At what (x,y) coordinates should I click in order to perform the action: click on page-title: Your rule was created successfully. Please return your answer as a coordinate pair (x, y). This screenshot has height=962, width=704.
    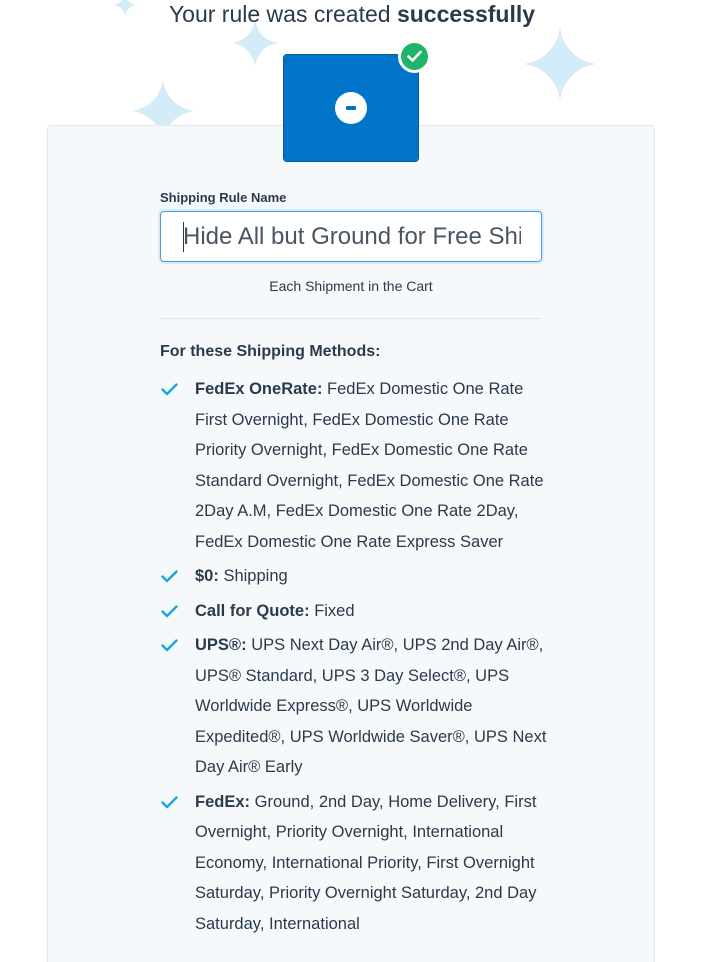
    Looking at the image, I should click on (352, 14).